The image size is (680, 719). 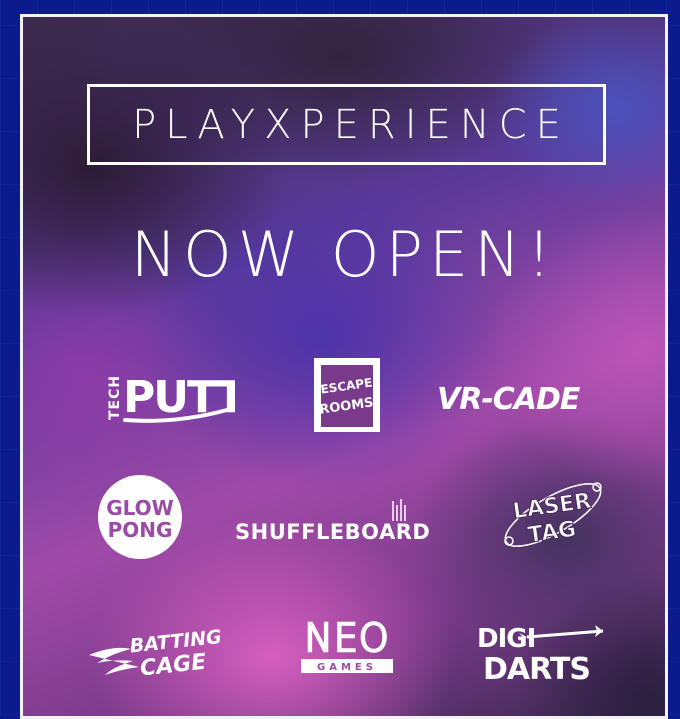 What do you see at coordinates (179, 397) in the screenshot?
I see `tech-putt-big-text: PUTT` at bounding box center [179, 397].